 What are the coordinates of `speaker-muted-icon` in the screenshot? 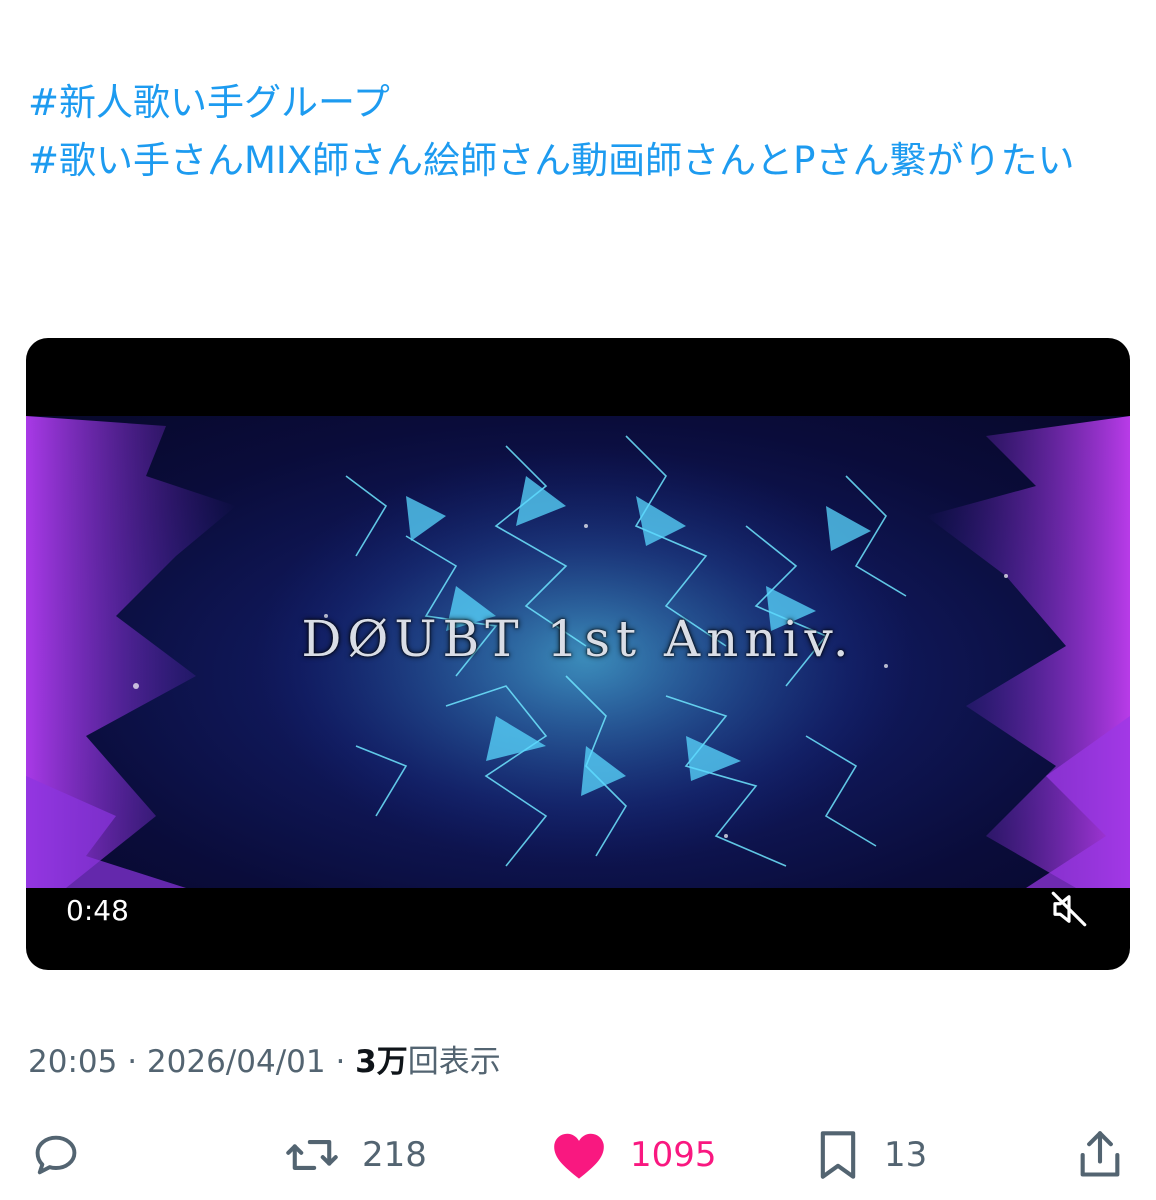 It's located at (1069, 909).